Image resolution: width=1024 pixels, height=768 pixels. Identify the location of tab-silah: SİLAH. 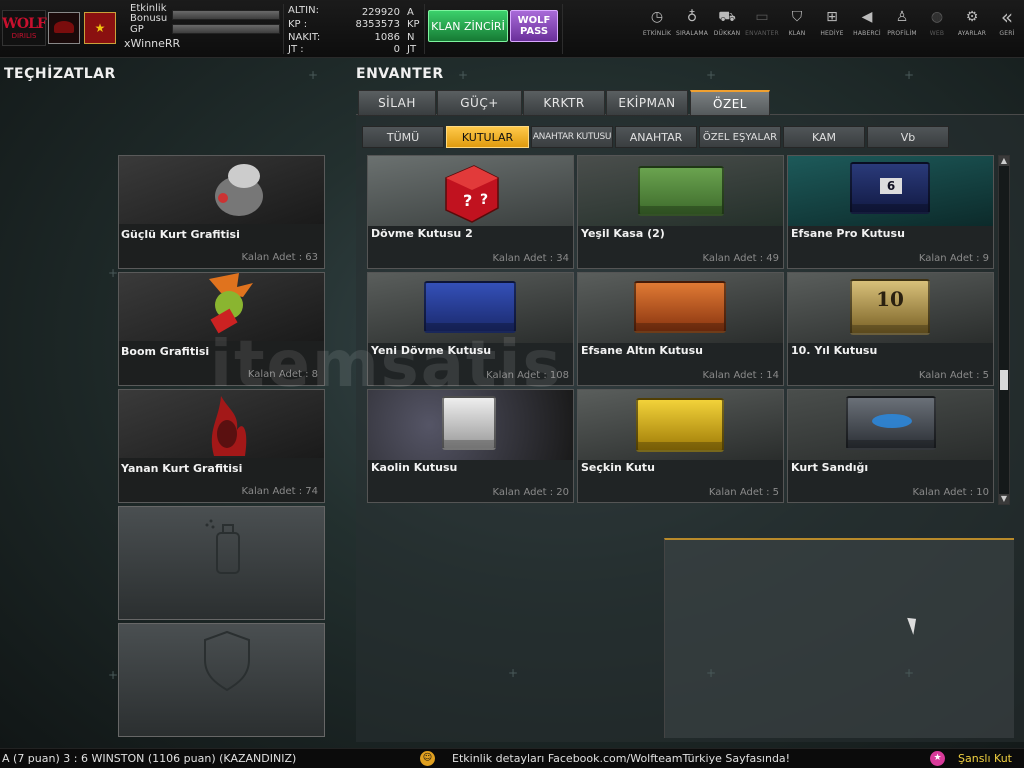
(397, 103).